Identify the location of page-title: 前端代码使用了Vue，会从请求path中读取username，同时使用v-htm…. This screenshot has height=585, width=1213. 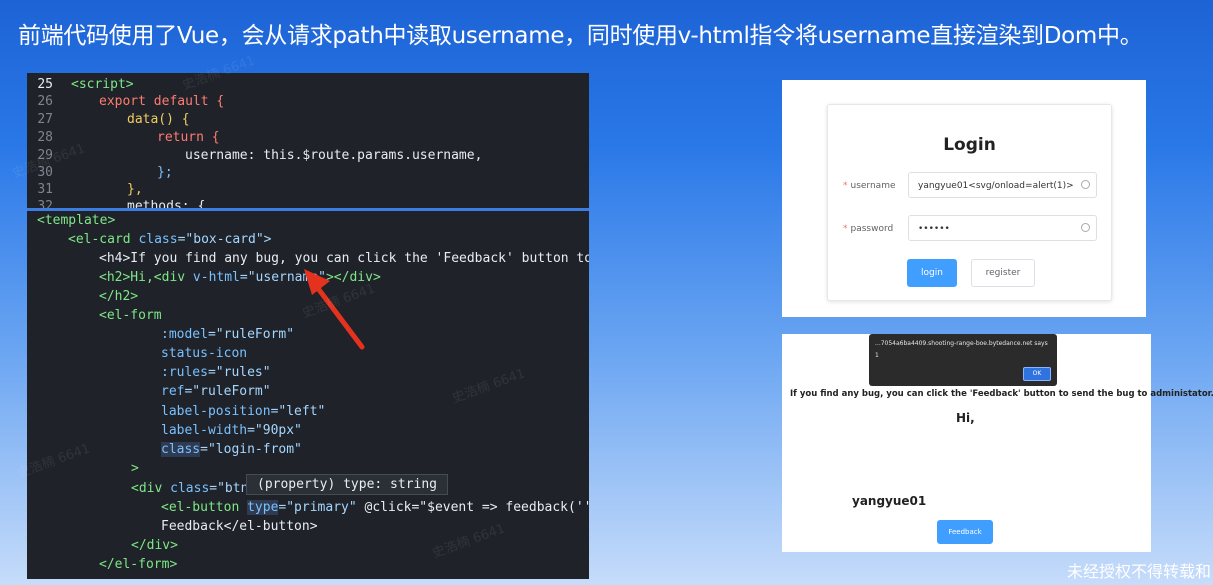
(580, 36).